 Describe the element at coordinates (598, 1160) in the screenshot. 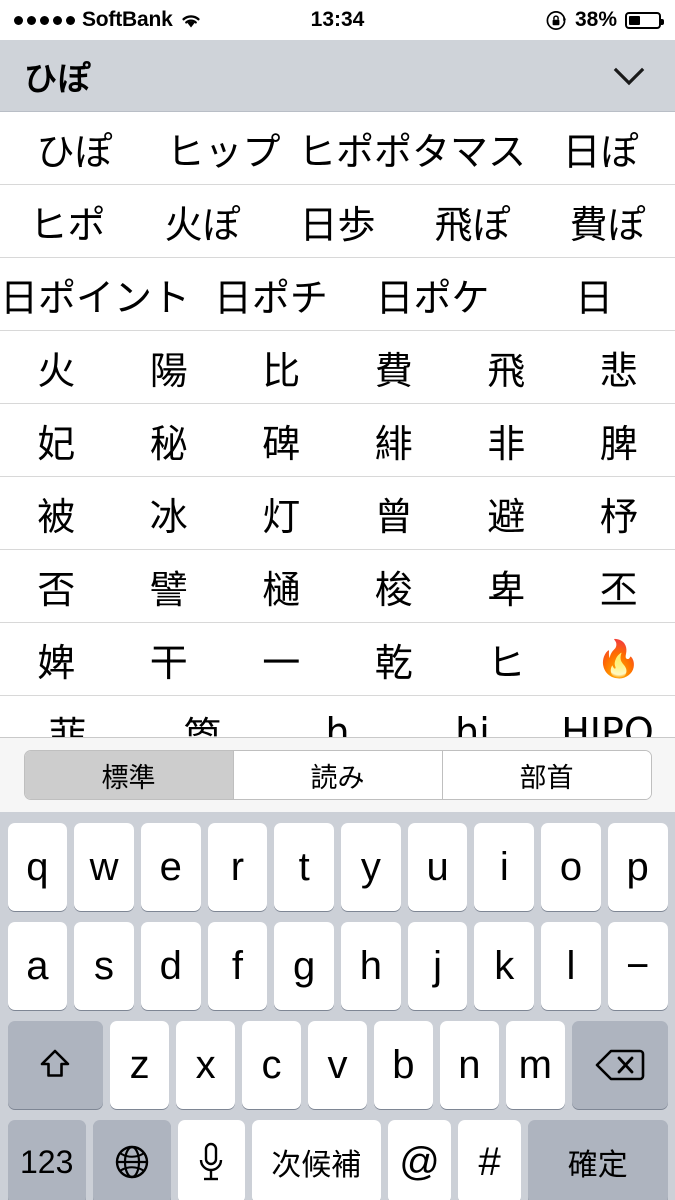

I see `confirm-key: 確定` at that location.